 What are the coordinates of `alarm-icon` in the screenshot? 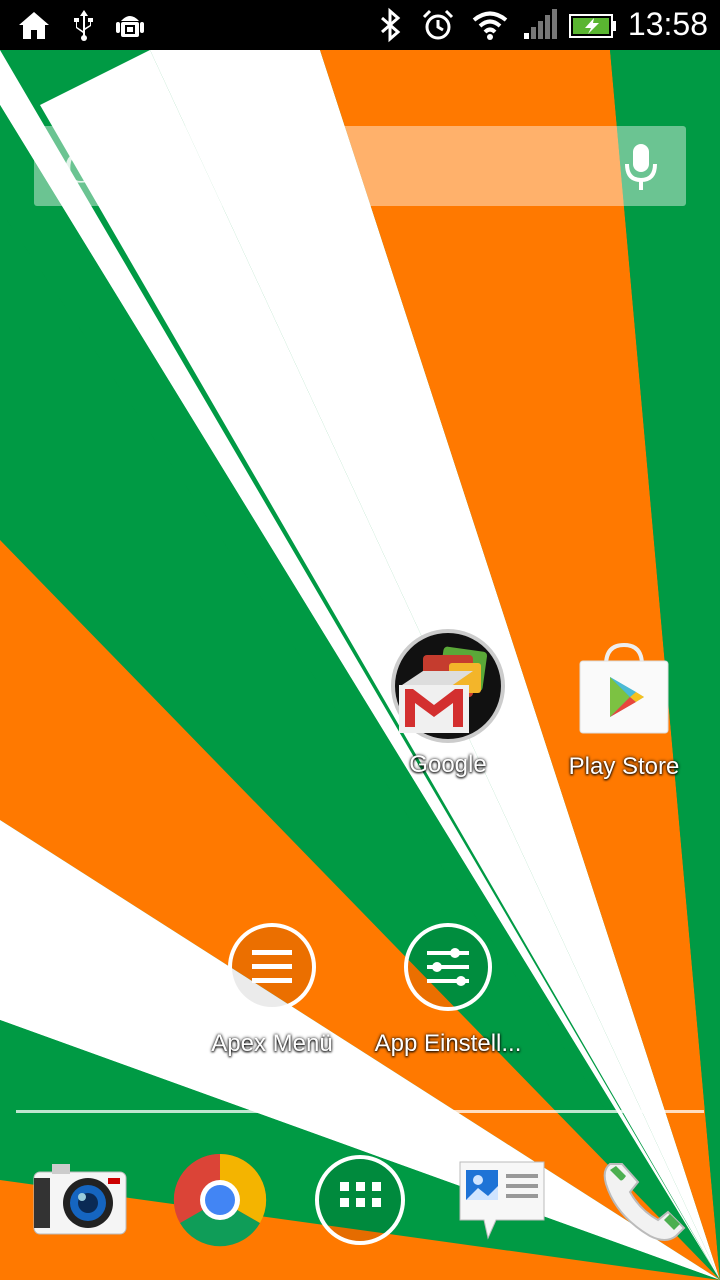 It's located at (438, 25).